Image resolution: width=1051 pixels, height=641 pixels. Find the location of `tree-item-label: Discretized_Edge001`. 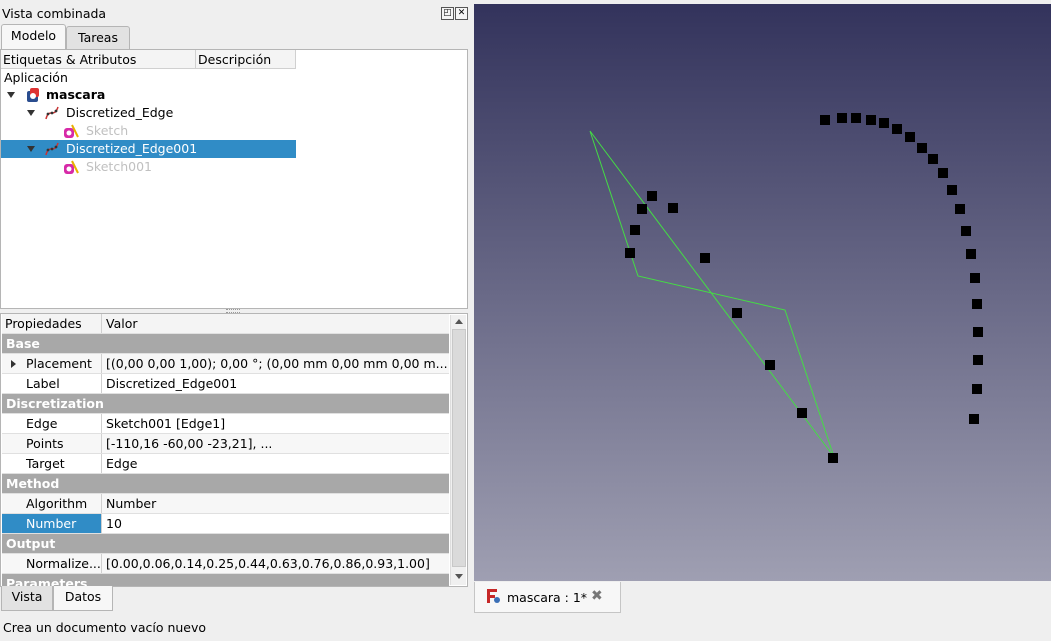

tree-item-label: Discretized_Edge001 is located at coordinates (132, 148).